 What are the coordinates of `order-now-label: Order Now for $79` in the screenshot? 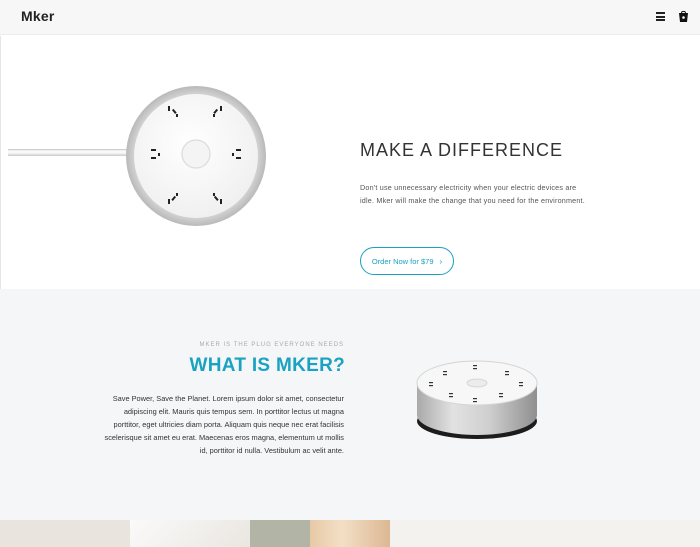 It's located at (402, 261).